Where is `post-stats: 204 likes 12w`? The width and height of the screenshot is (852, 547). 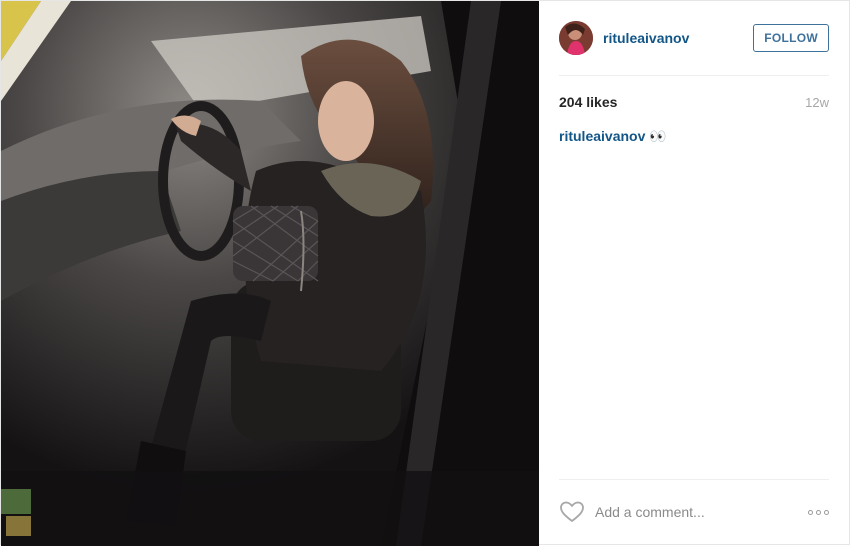 post-stats: 204 likes 12w is located at coordinates (694, 102).